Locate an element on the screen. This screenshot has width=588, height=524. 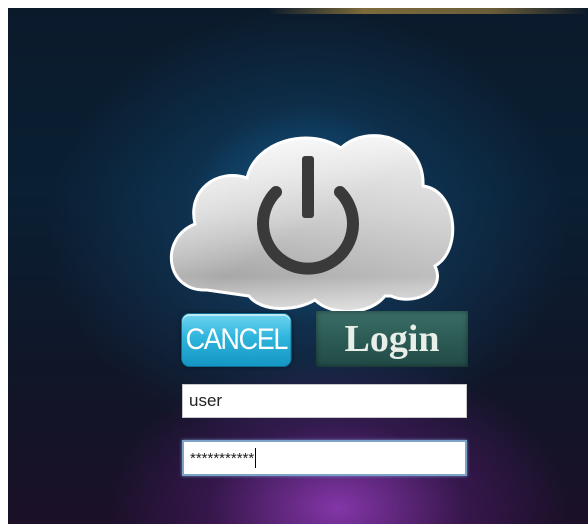
username-value: user is located at coordinates (206, 400).